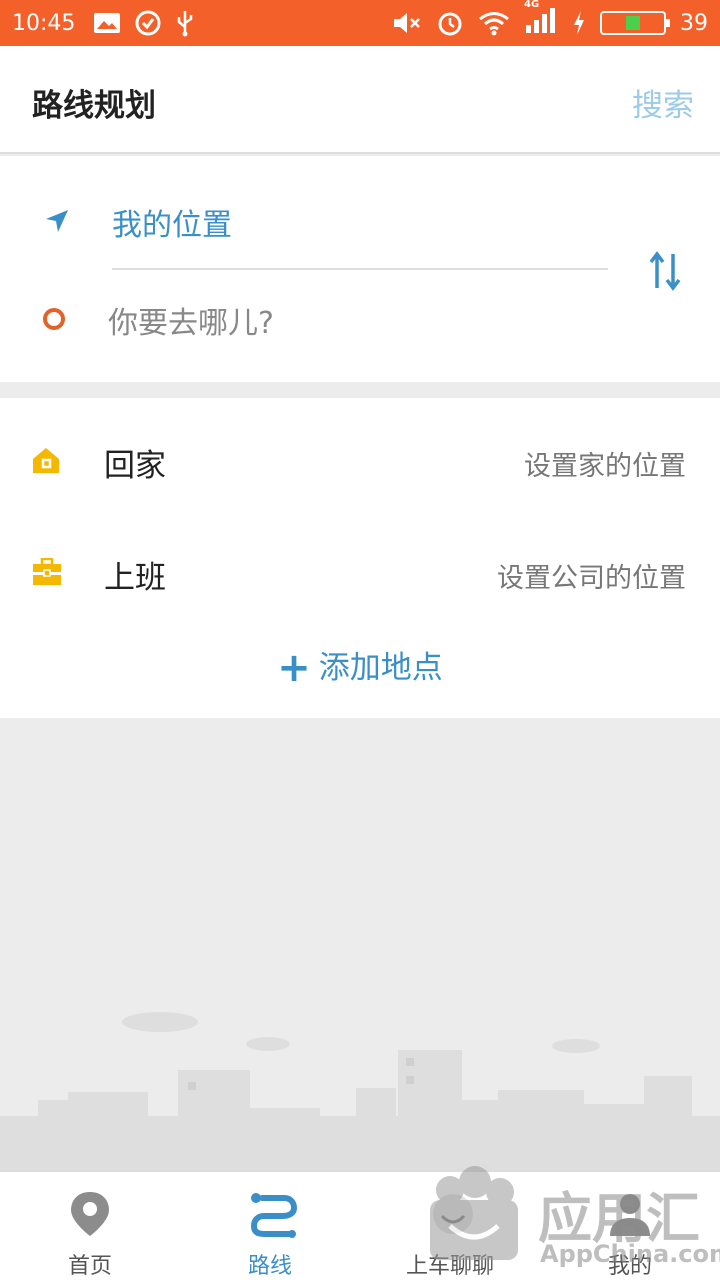 The height and width of the screenshot is (1280, 720). Describe the element at coordinates (185, 24) in the screenshot. I see `usb-icon` at that location.